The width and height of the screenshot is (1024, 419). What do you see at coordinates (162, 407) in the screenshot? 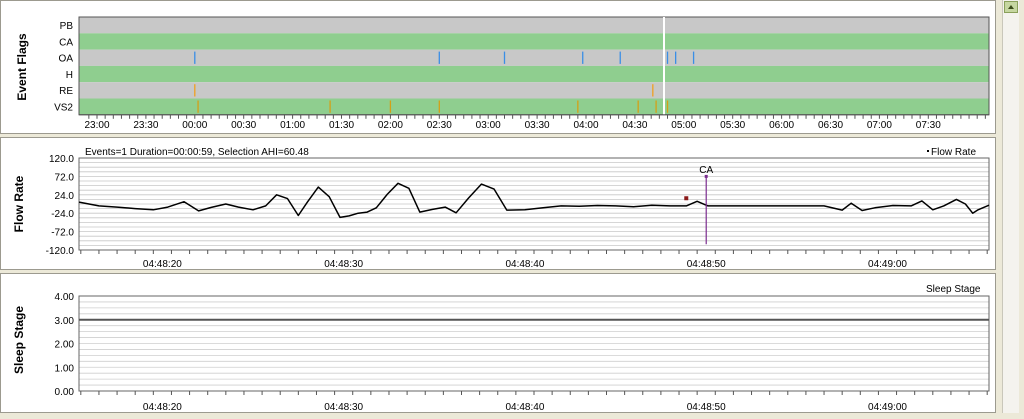
I see `sleep-x-tick-label: 04:48:20` at bounding box center [162, 407].